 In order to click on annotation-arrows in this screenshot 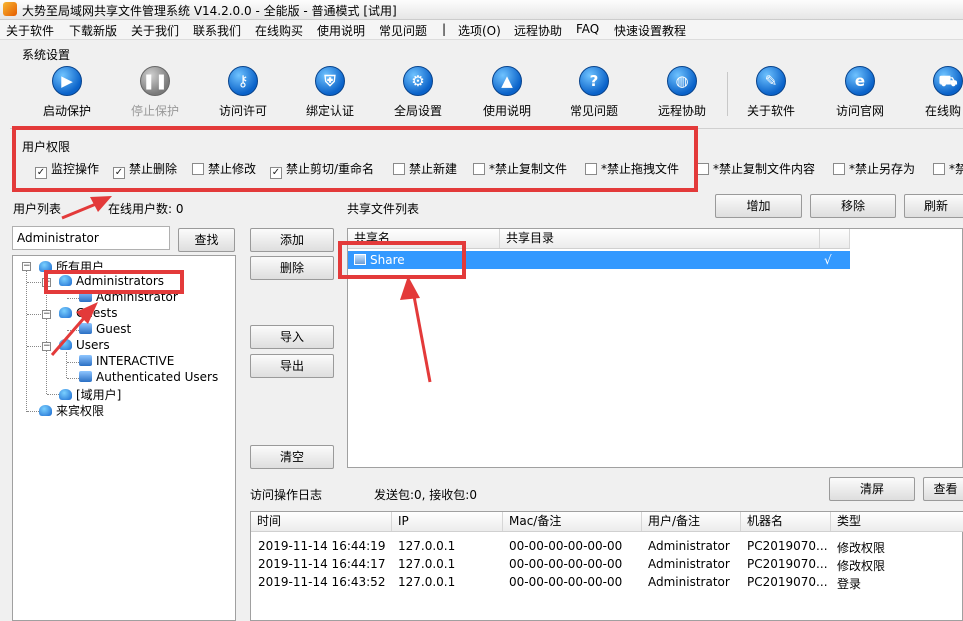, I will do `click(241, 289)`.